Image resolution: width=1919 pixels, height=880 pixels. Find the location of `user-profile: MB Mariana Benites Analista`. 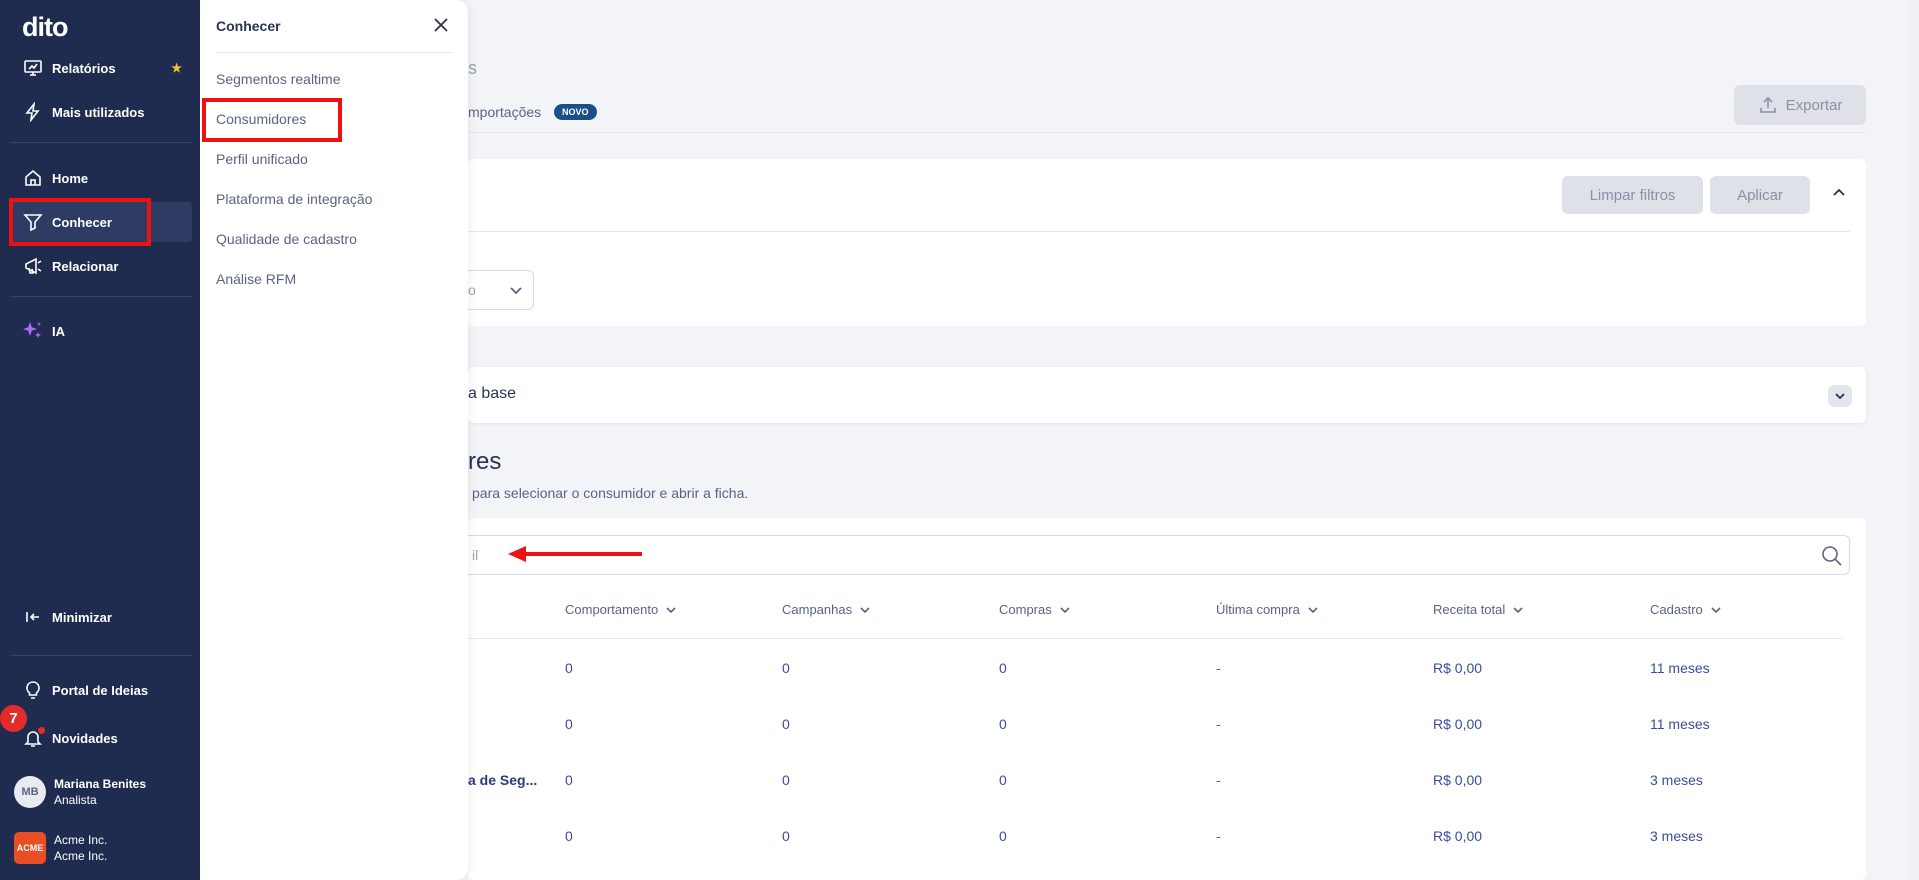

user-profile: MB Mariana Benites Analista is located at coordinates (101, 792).